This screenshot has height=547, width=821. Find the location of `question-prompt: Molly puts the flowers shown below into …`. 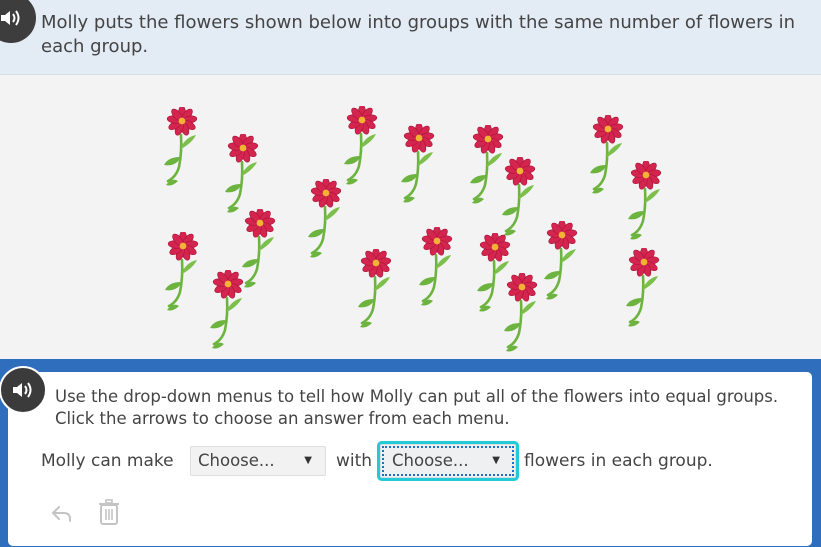

question-prompt: Molly puts the flowers shown below into … is located at coordinates (418, 34).